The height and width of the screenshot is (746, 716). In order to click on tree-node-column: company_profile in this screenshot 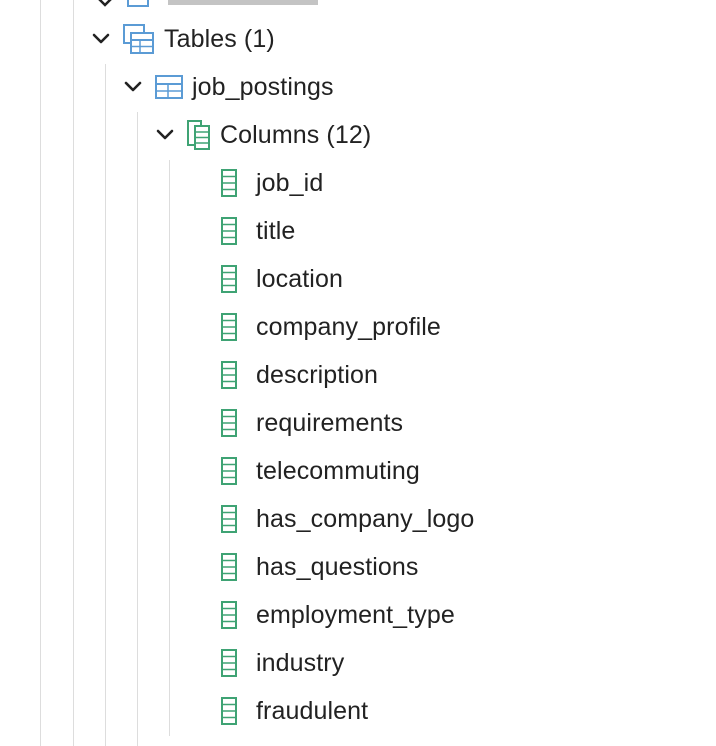, I will do `click(330, 327)`.